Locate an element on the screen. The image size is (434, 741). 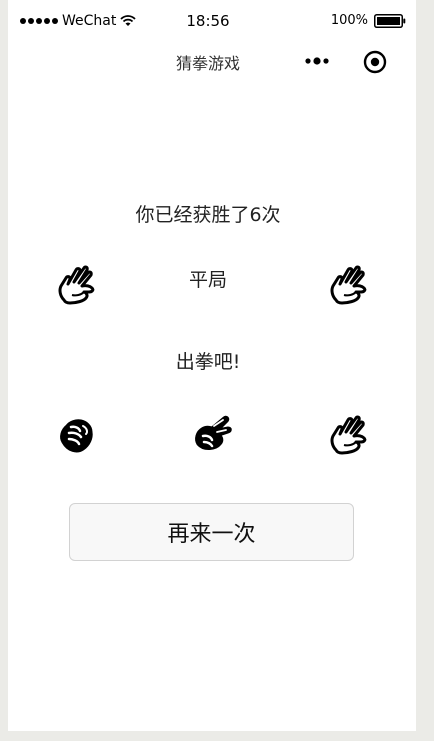
battery-percent: 100% is located at coordinates (349, 20).